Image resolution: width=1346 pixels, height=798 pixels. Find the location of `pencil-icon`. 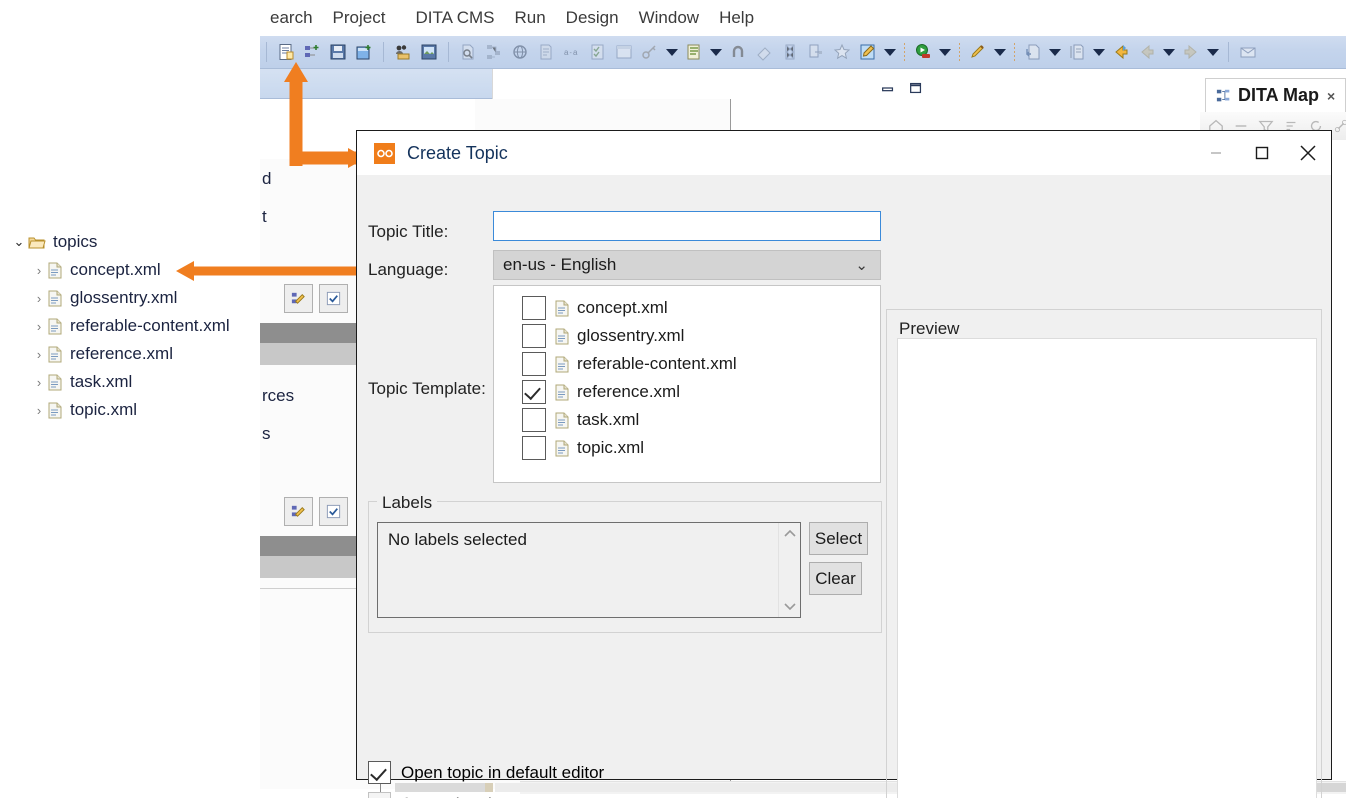

pencil-icon is located at coordinates (978, 52).